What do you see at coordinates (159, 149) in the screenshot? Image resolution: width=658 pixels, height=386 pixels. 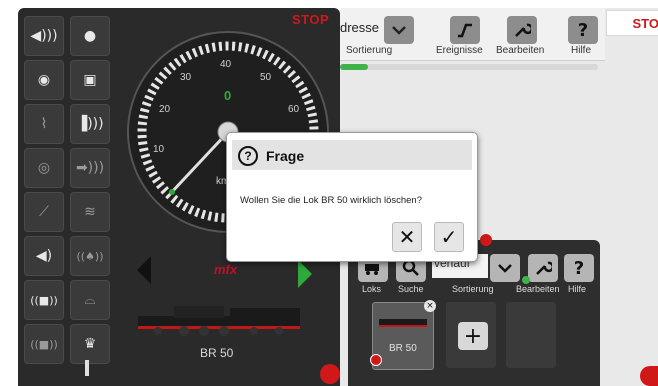 I see `gauge-tick-10: 10` at bounding box center [159, 149].